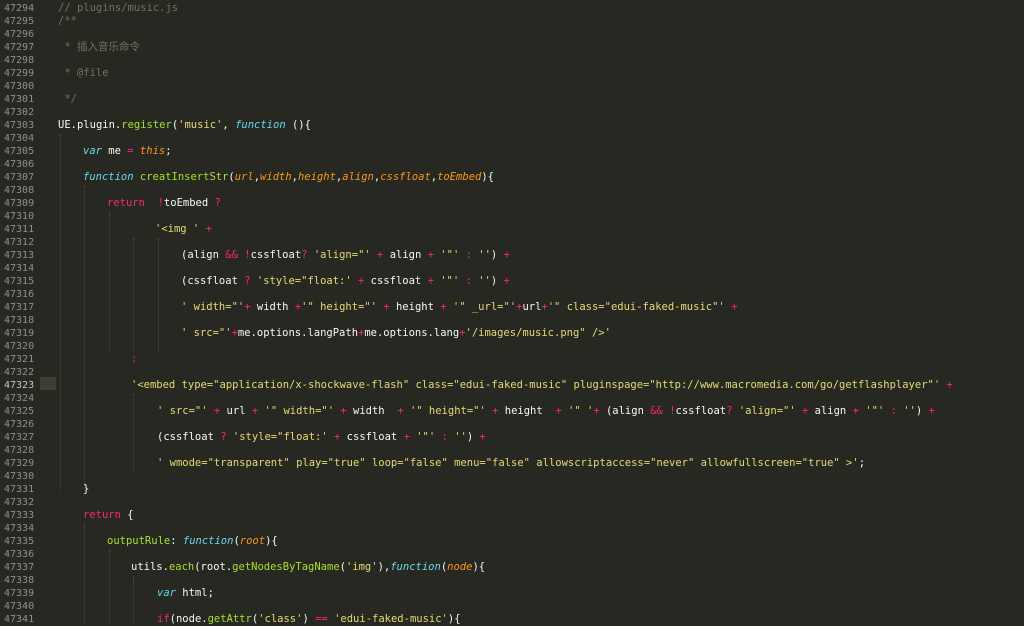  What do you see at coordinates (134, 359) in the screenshot?
I see `code-line: :` at bounding box center [134, 359].